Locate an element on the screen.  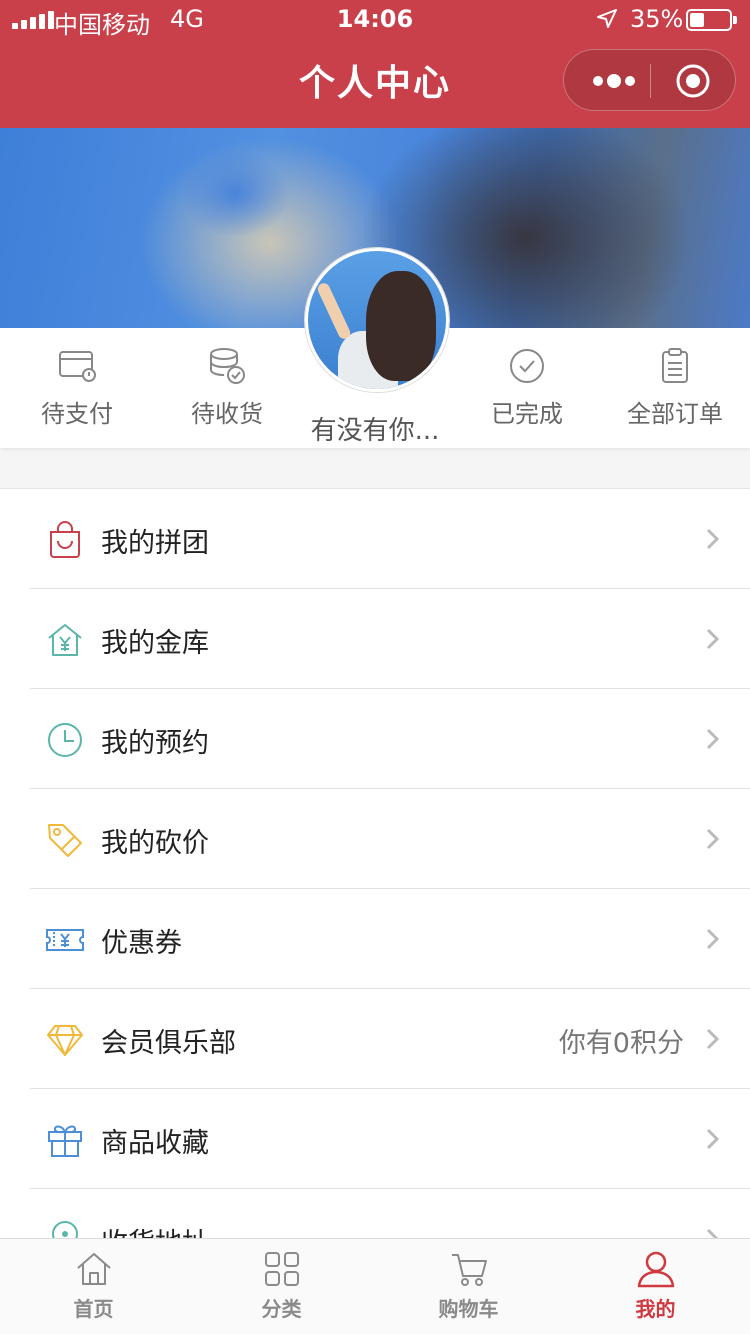
clipboard-icon is located at coordinates (675, 365).